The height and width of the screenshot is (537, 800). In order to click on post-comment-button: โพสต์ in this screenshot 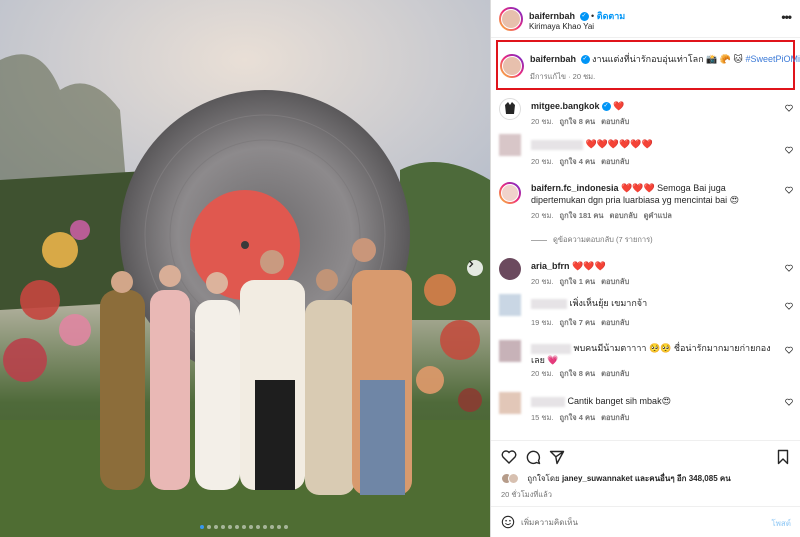, I will do `click(781, 523)`.